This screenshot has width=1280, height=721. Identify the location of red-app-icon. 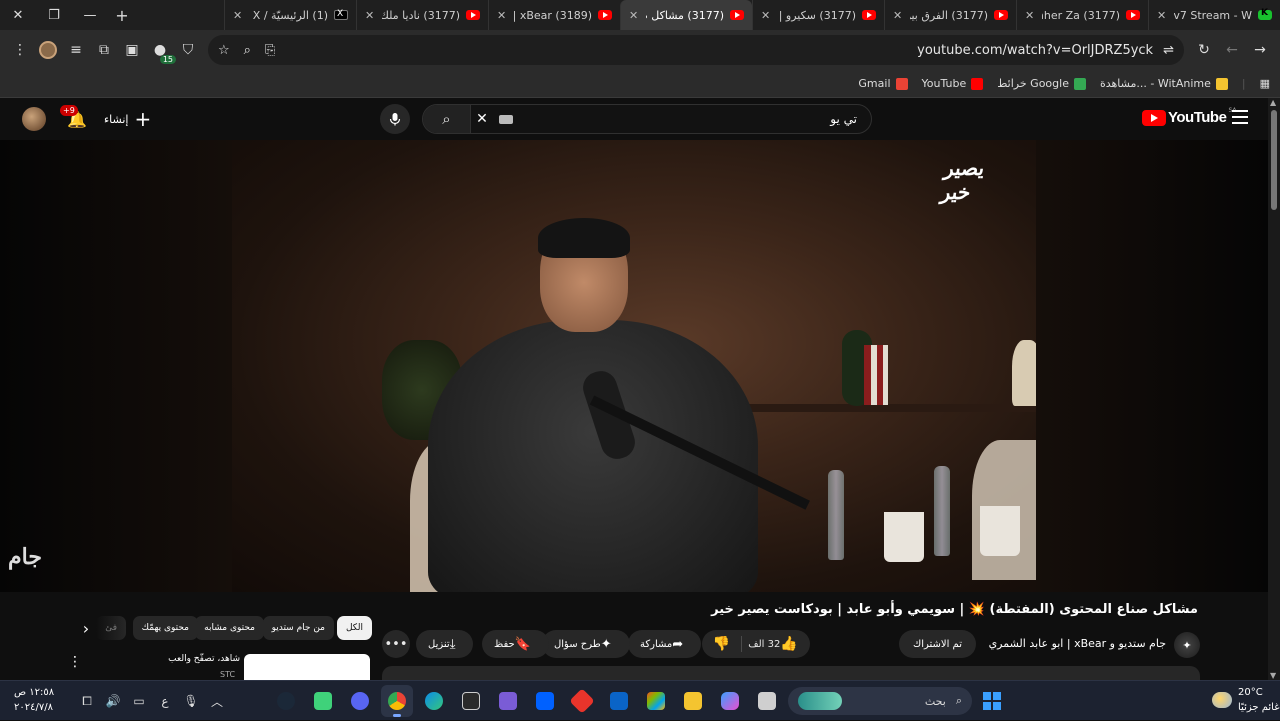
(582, 701).